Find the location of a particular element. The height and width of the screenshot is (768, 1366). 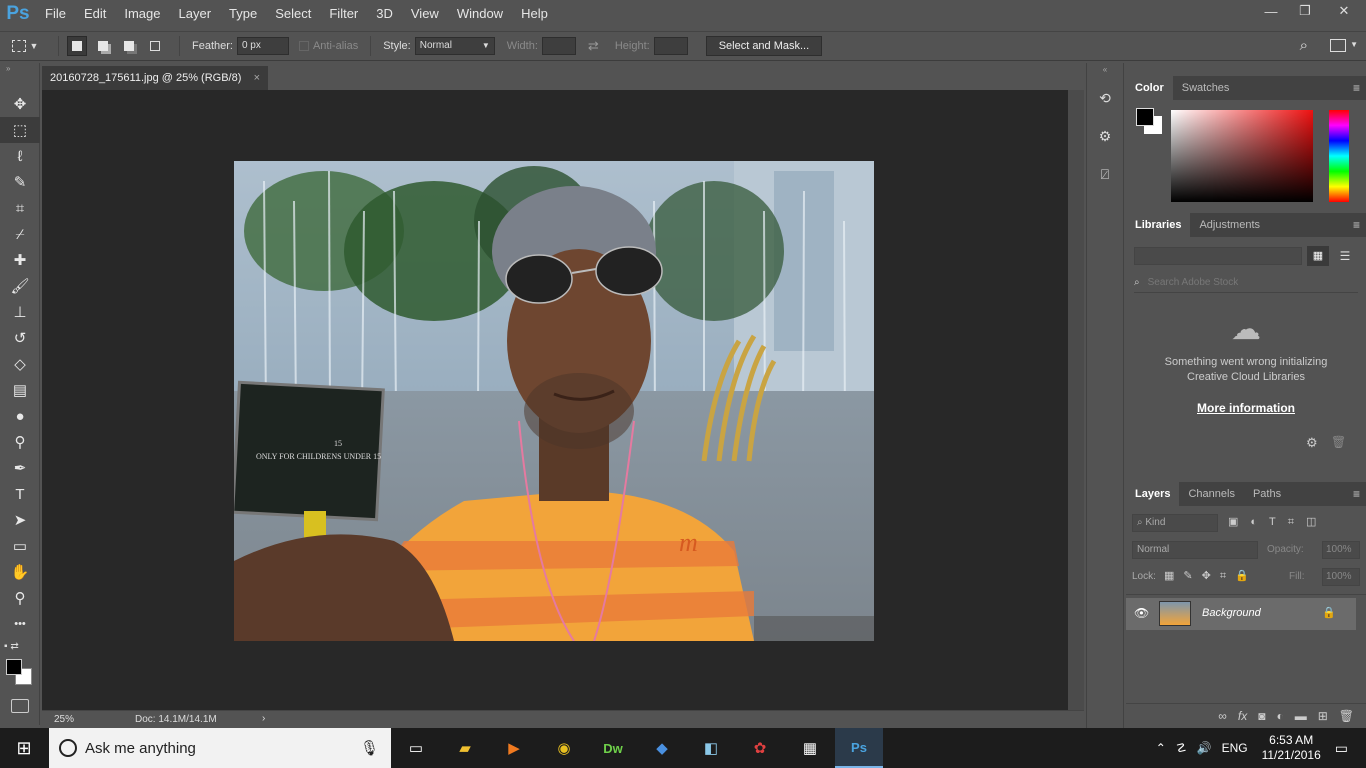

menu-type: Type is located at coordinates (243, 14).